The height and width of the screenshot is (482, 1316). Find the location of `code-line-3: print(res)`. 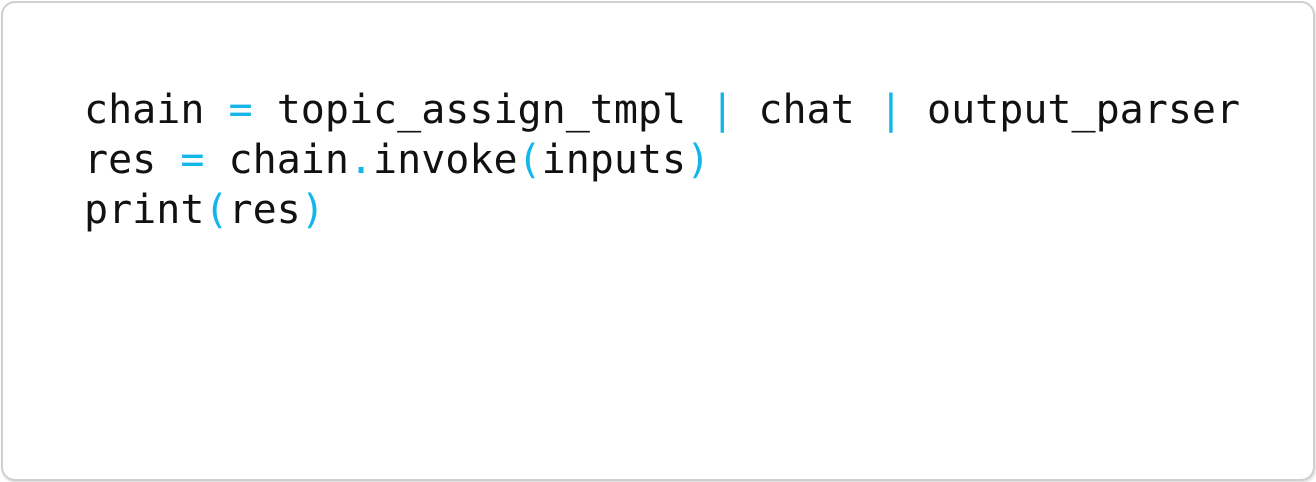

code-line-3: print(res) is located at coordinates (662, 210).